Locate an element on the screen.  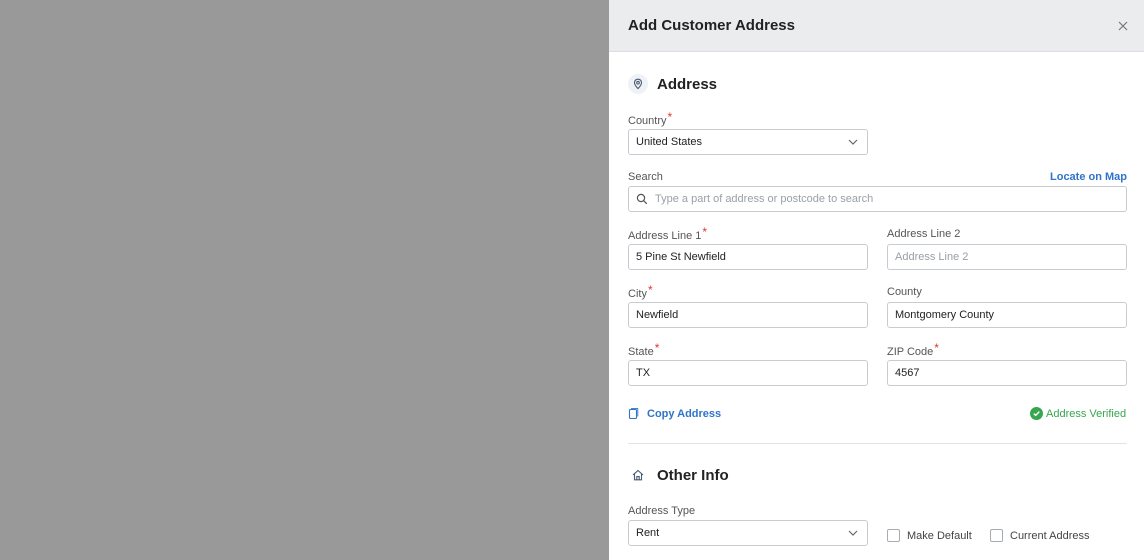
make-default-label: Make Default is located at coordinates (939, 535).